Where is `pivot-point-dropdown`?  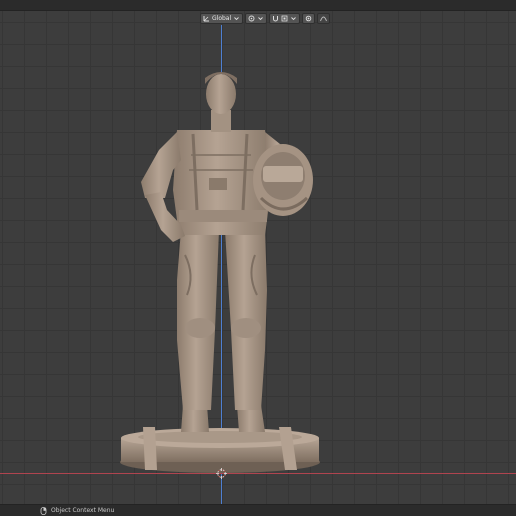 pivot-point-dropdown is located at coordinates (256, 18).